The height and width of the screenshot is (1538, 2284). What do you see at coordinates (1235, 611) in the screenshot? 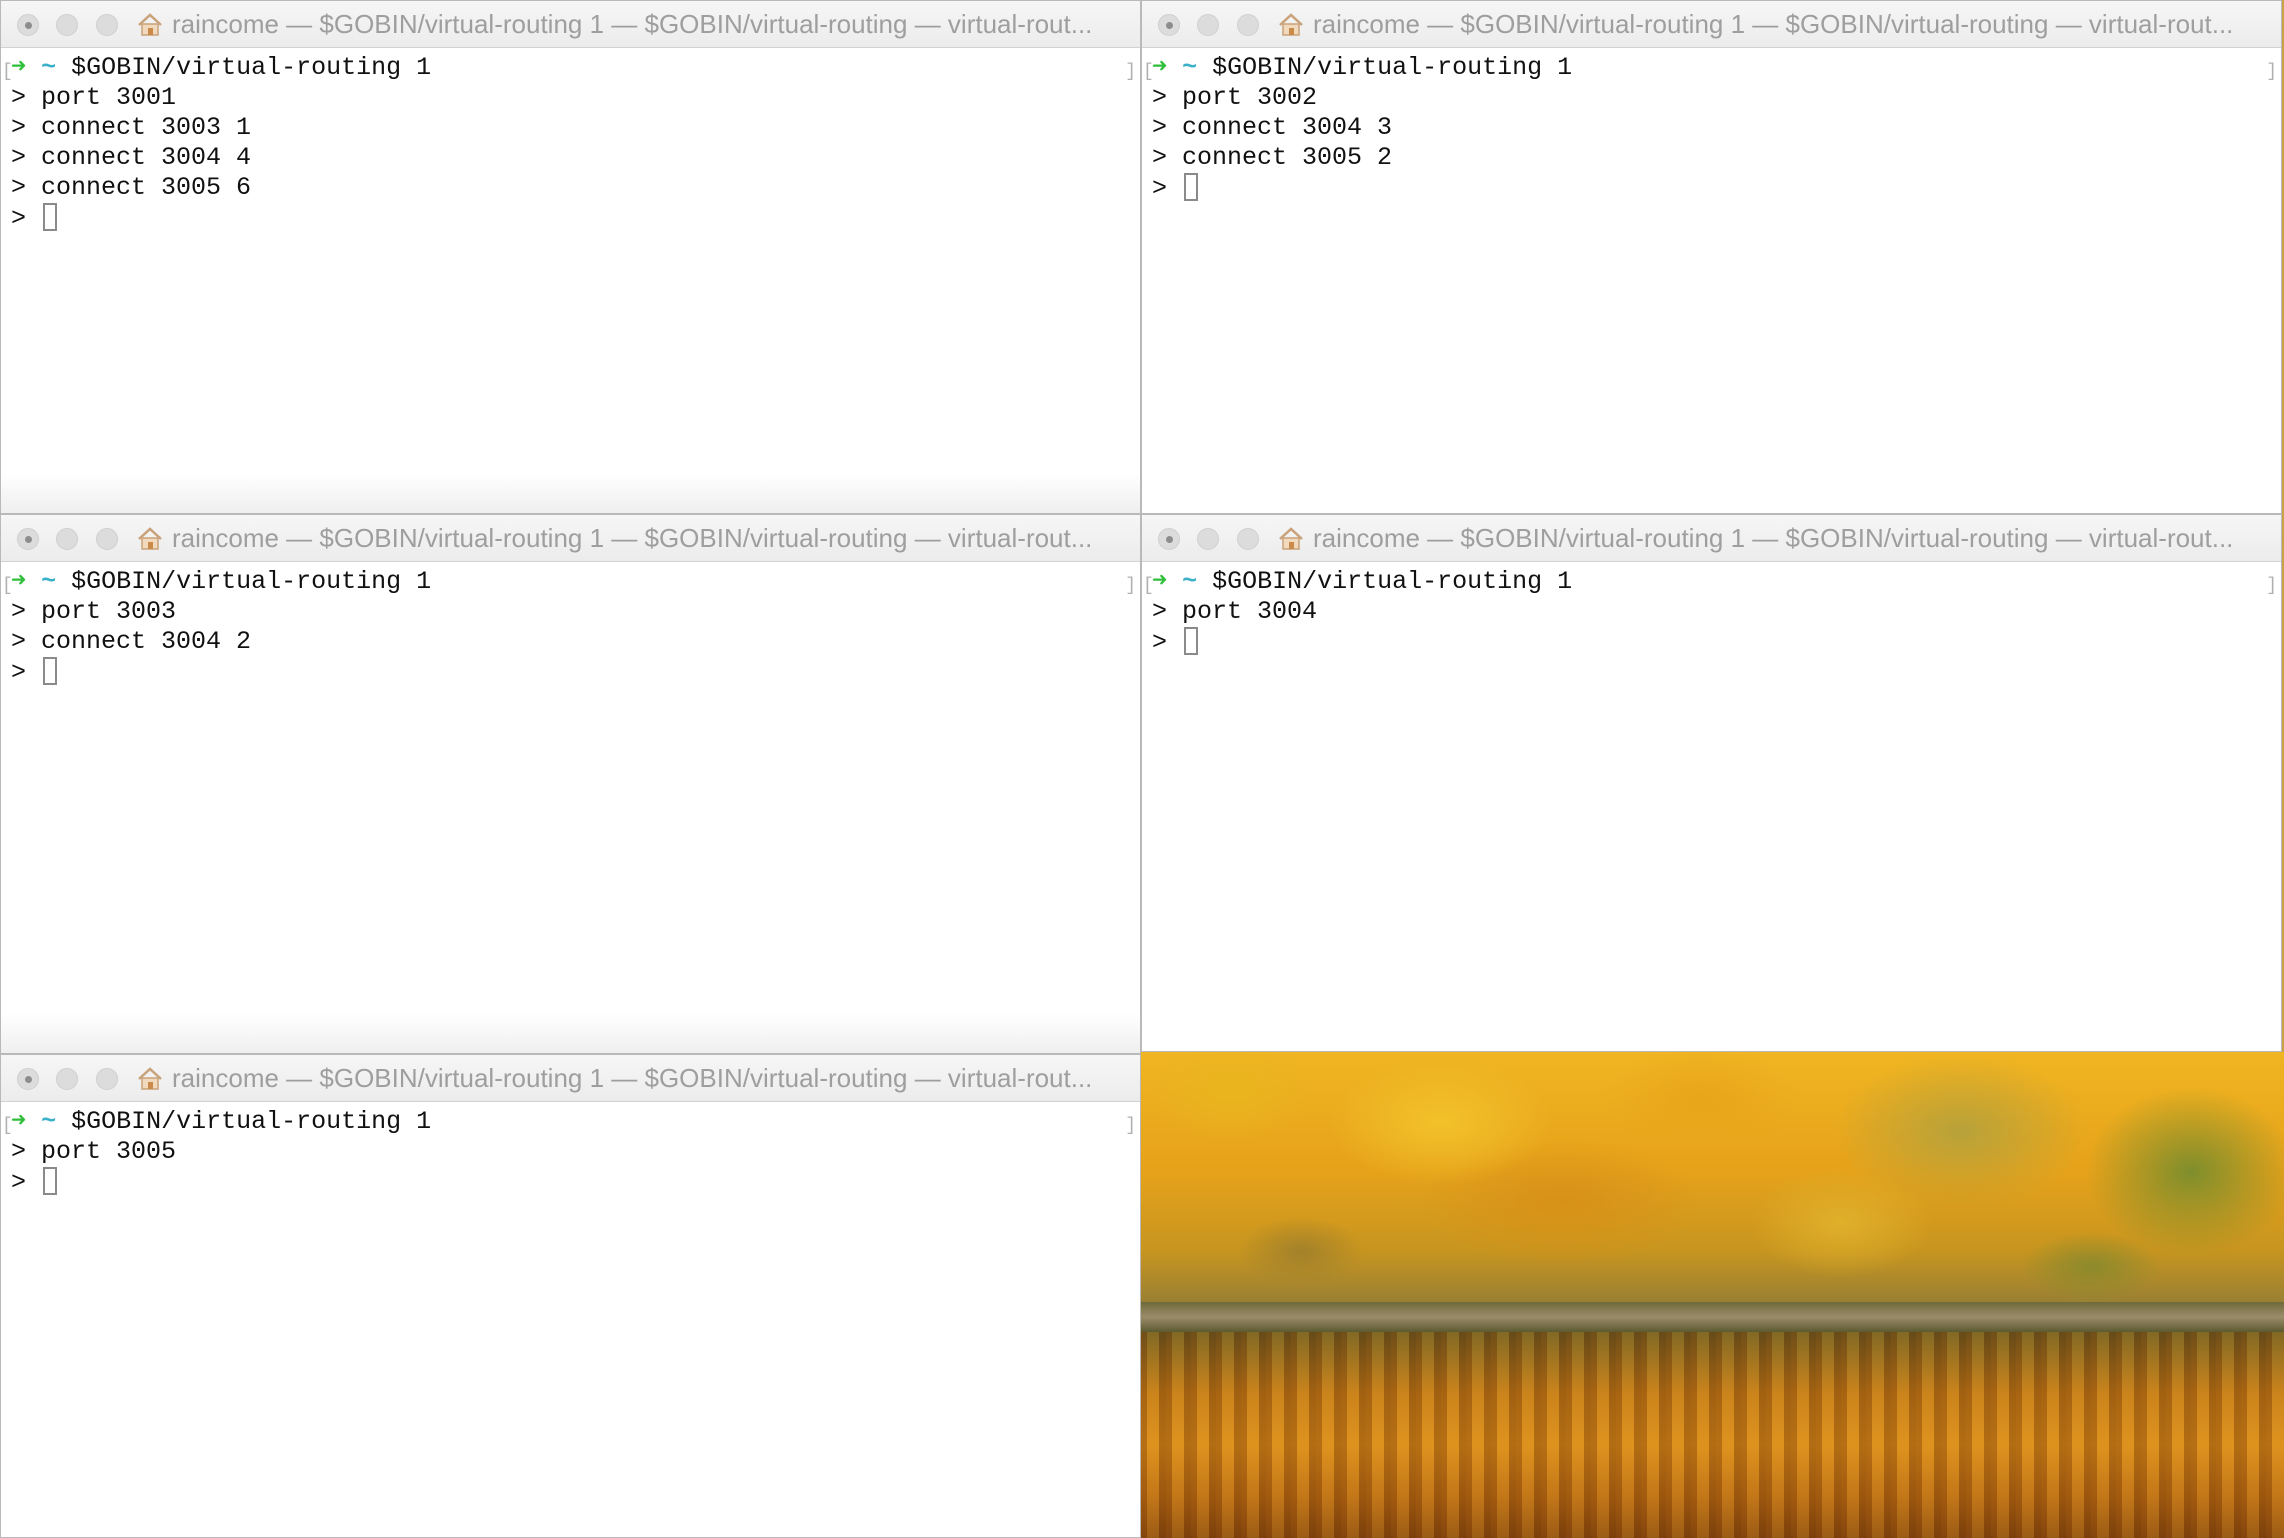
I see `output-line: > port 3004` at bounding box center [1235, 611].